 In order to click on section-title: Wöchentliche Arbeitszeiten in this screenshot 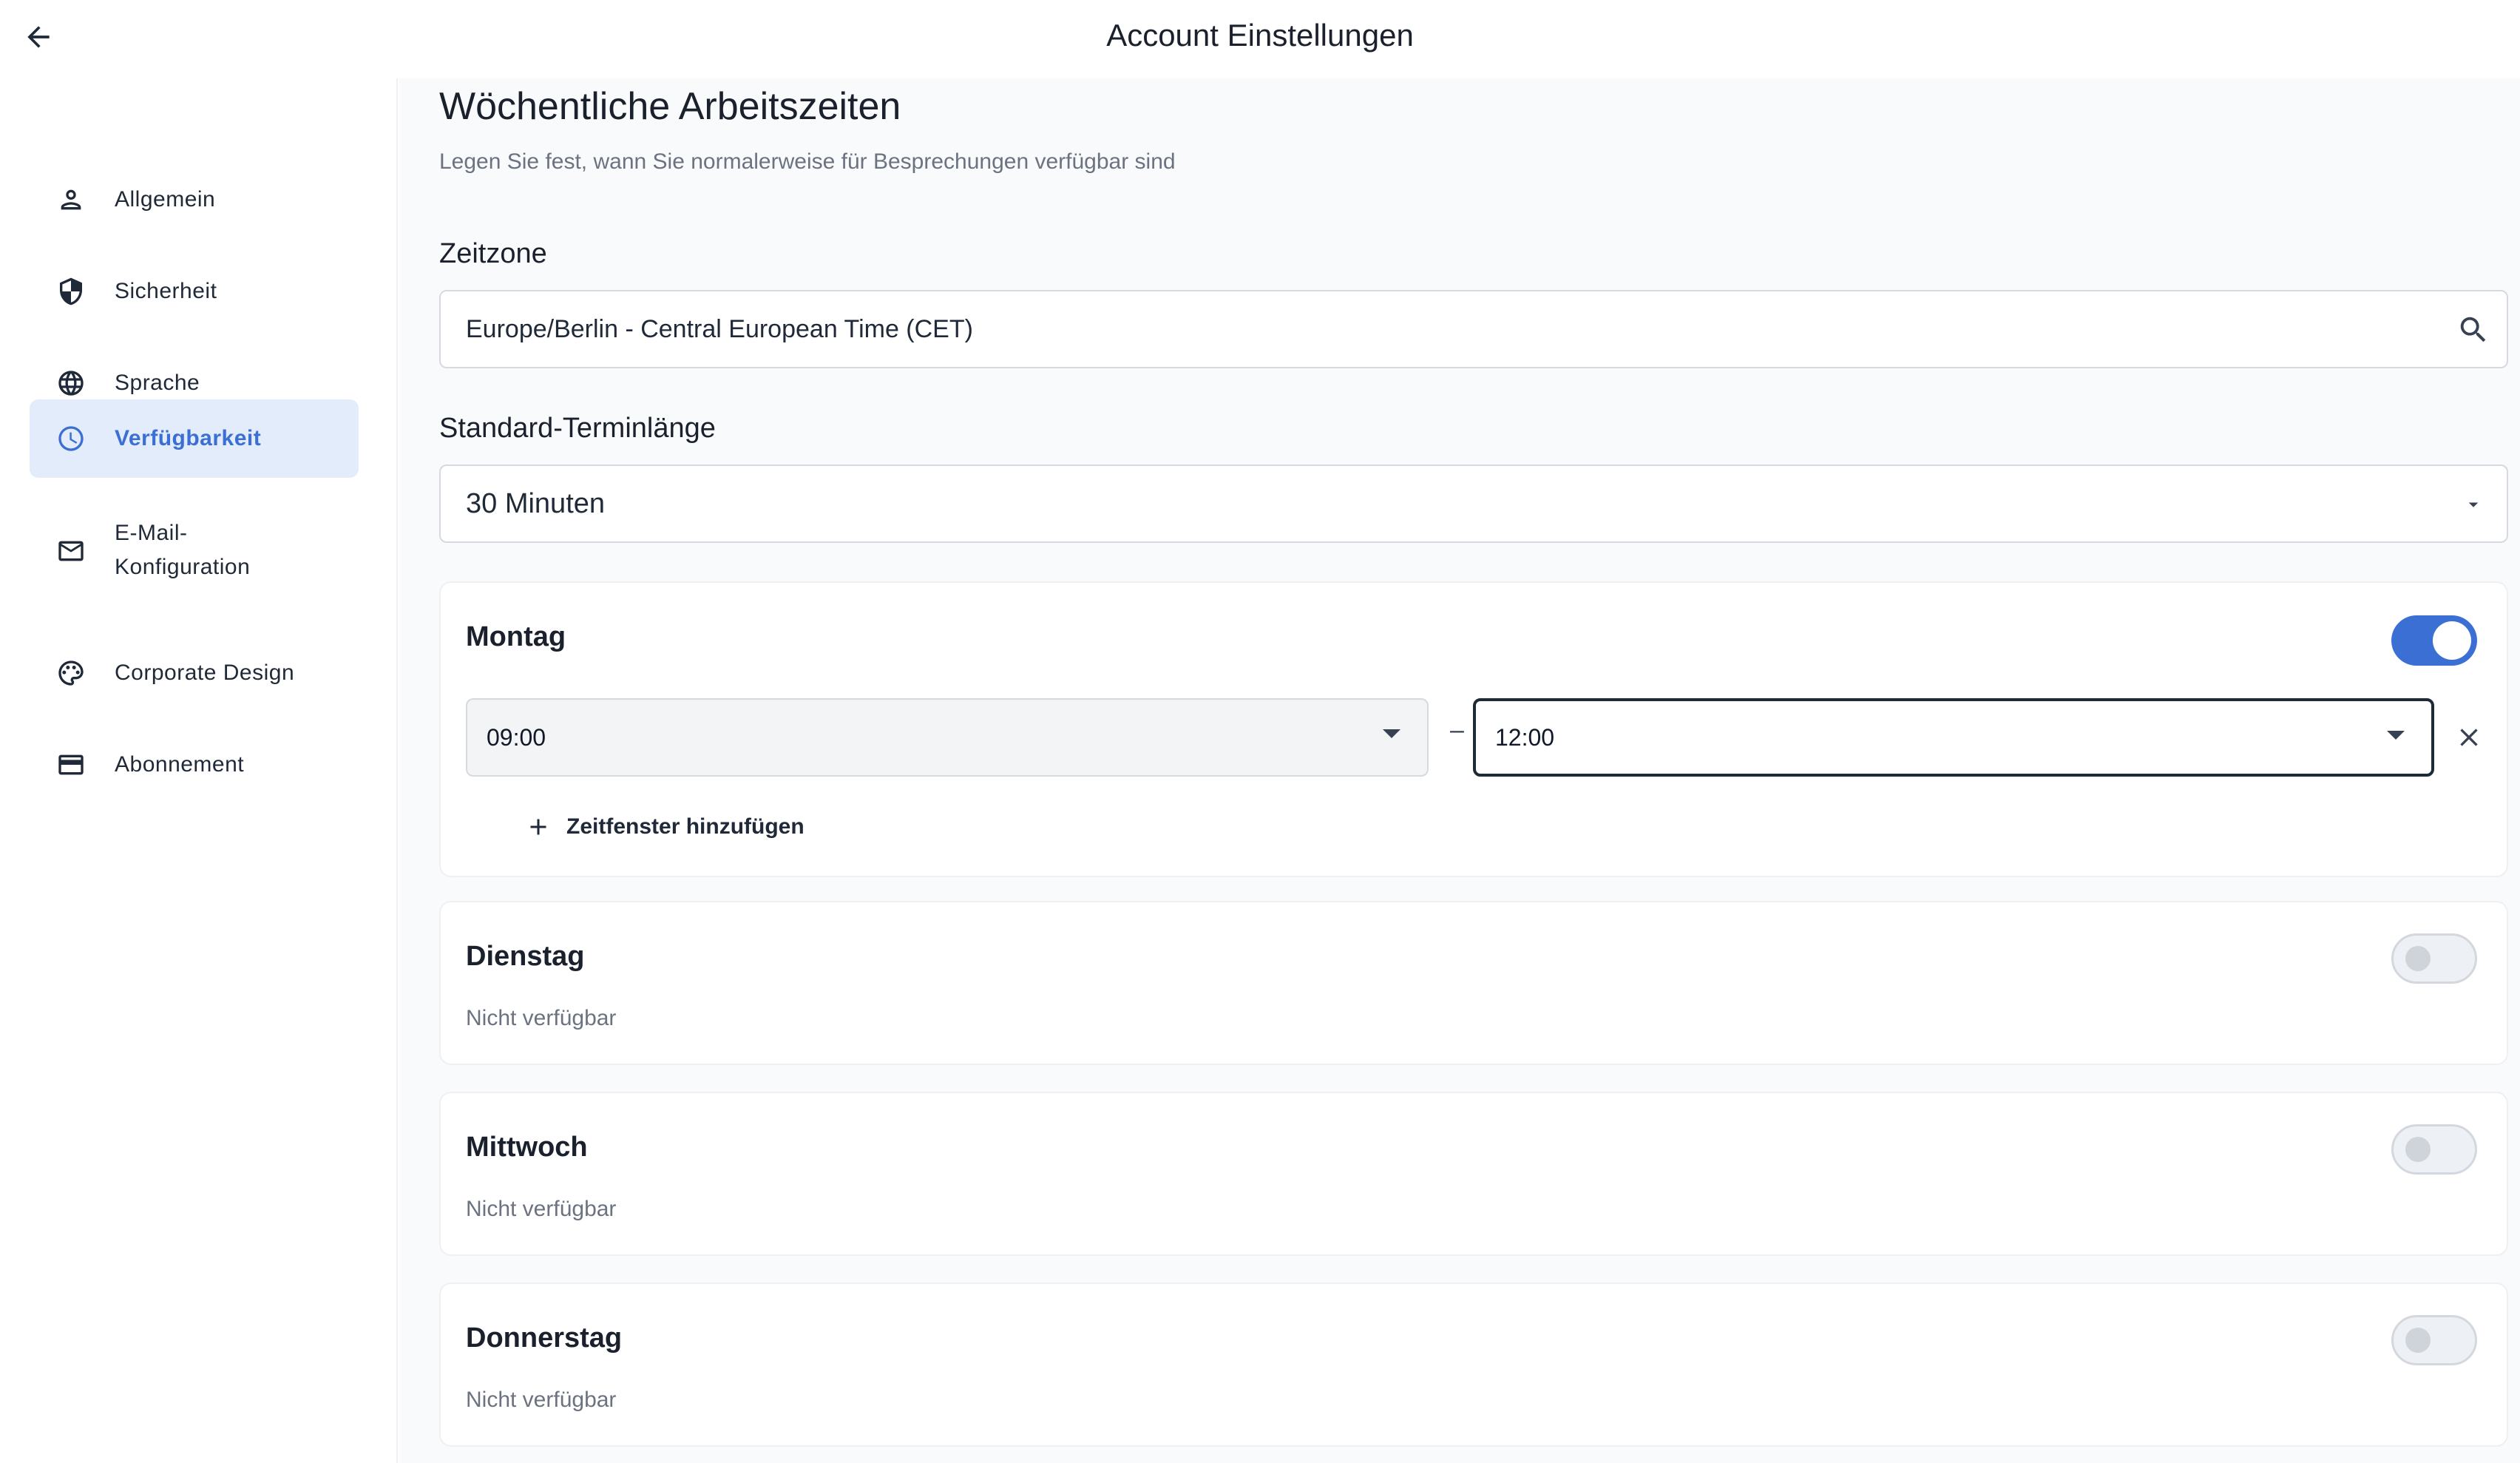, I will do `click(670, 107)`.